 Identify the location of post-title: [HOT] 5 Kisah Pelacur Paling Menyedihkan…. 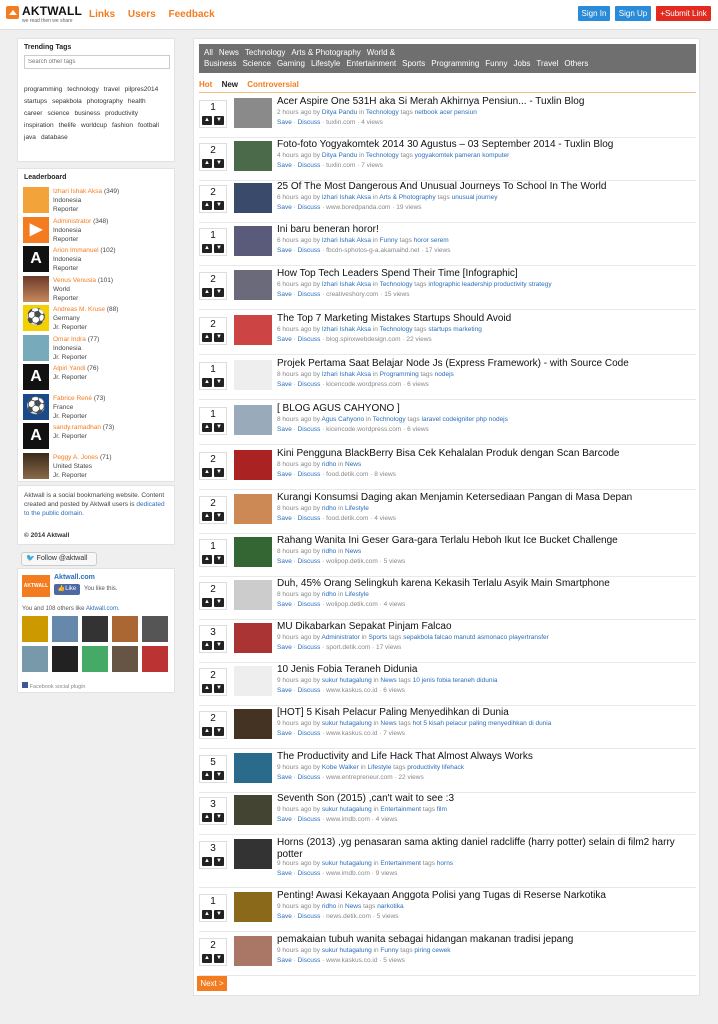
(484, 713).